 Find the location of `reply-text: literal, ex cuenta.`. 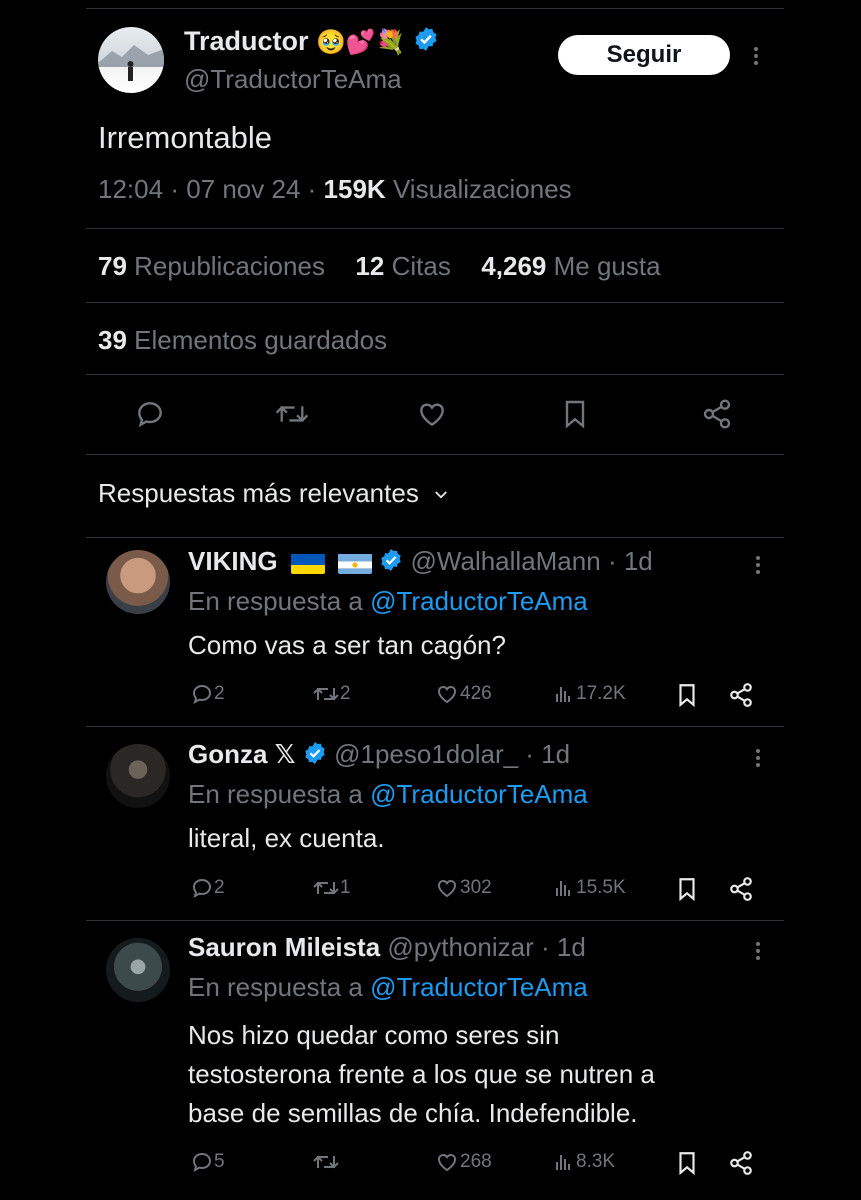

reply-text: literal, ex cuenta. is located at coordinates (286, 838).